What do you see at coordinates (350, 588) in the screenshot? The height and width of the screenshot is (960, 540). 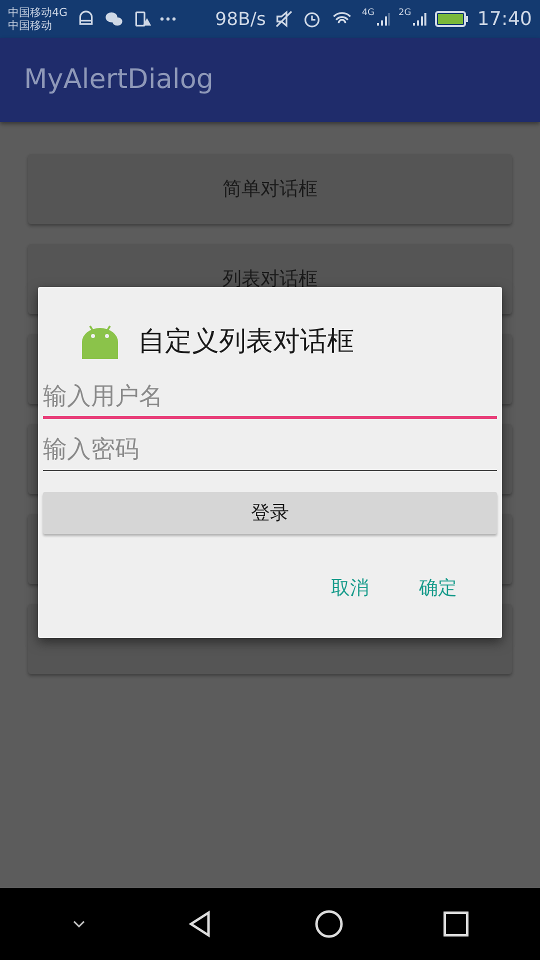 I see `dialog-action-button: 取消` at bounding box center [350, 588].